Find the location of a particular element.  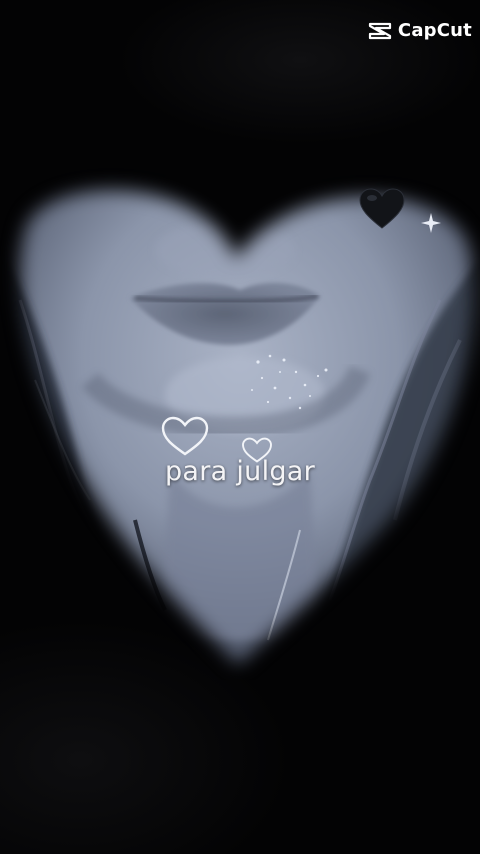

capcut-watermark: CapCut is located at coordinates (420, 30).